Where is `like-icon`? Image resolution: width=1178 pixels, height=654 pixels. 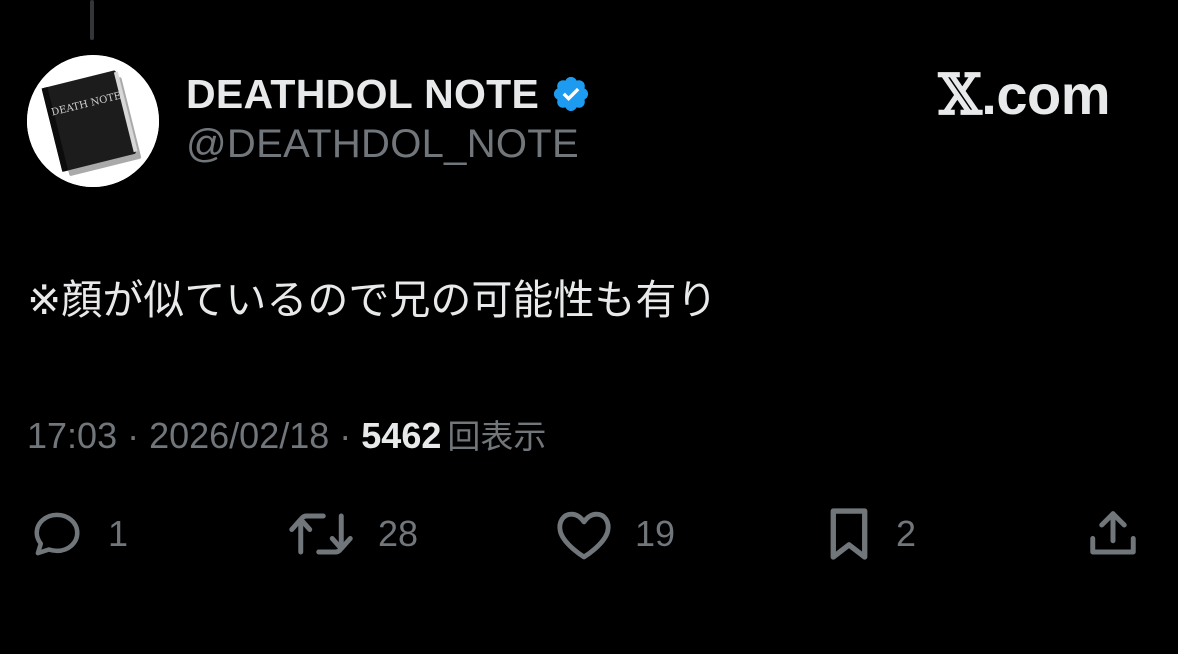
like-icon is located at coordinates (584, 535).